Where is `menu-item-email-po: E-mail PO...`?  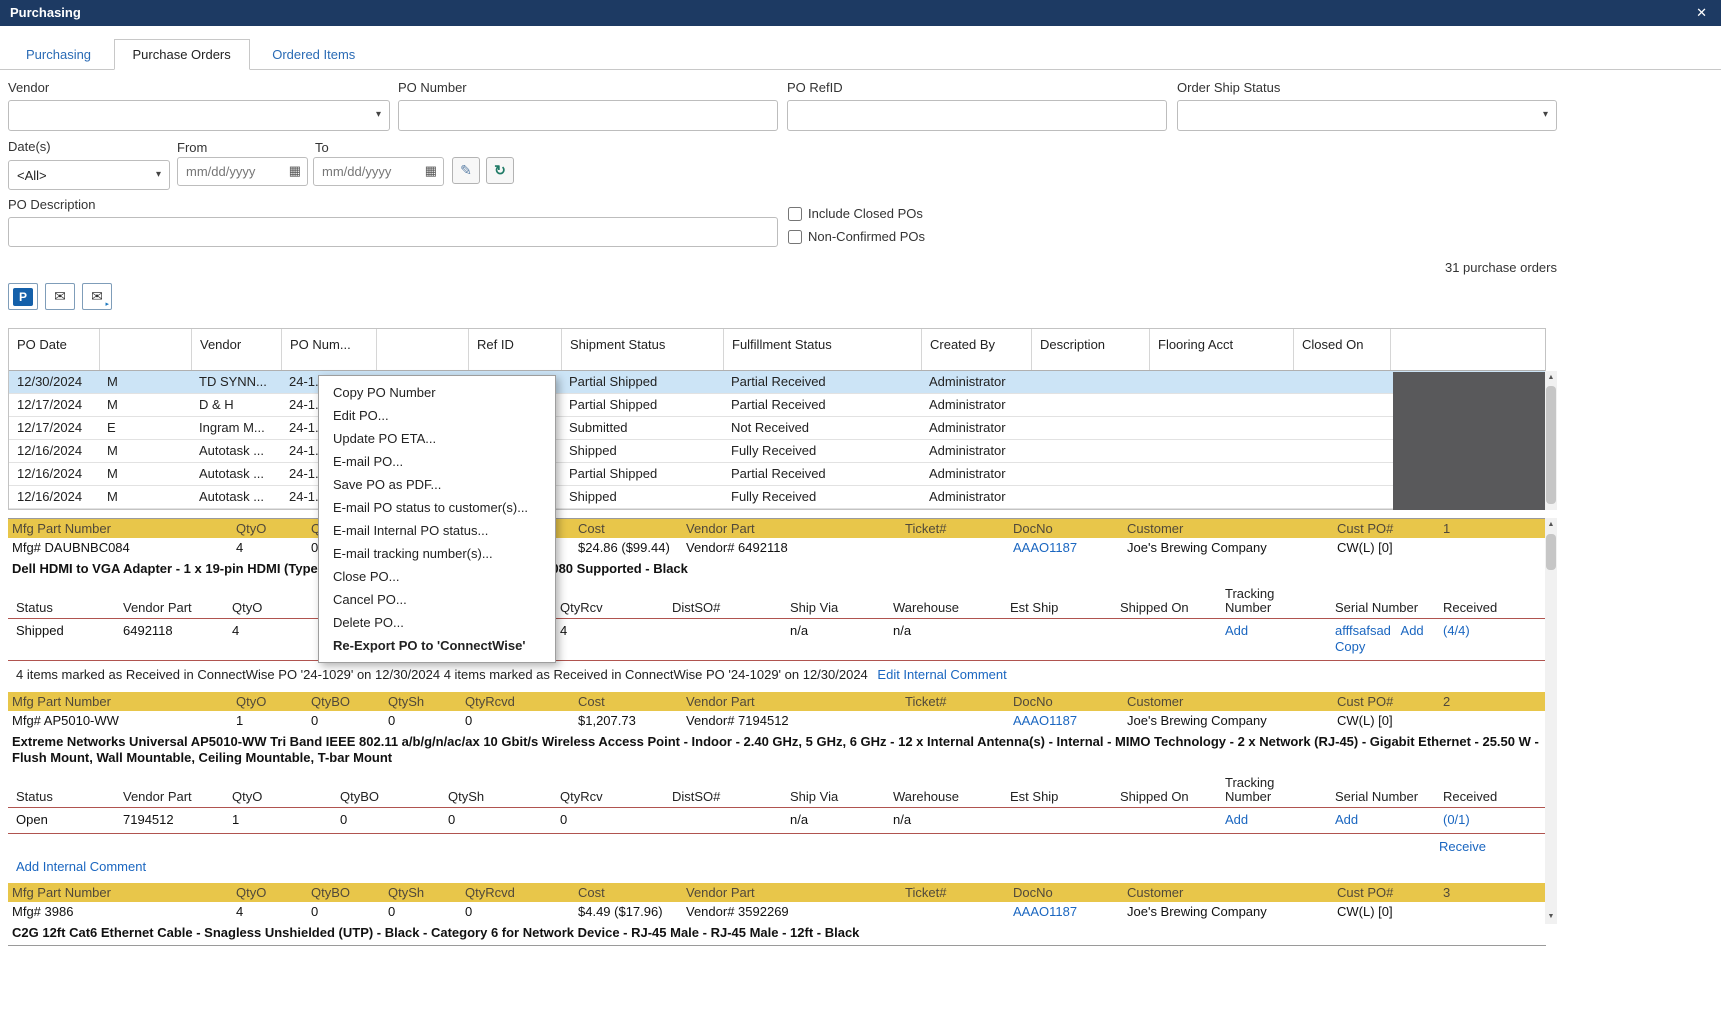 menu-item-email-po: E-mail PO... is located at coordinates (437, 461).